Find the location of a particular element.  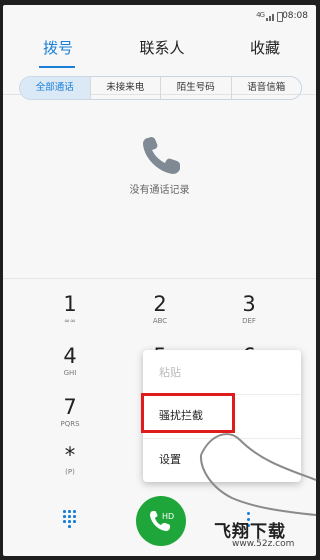

voicemail-icon: ∞∞ is located at coordinates (70, 321).